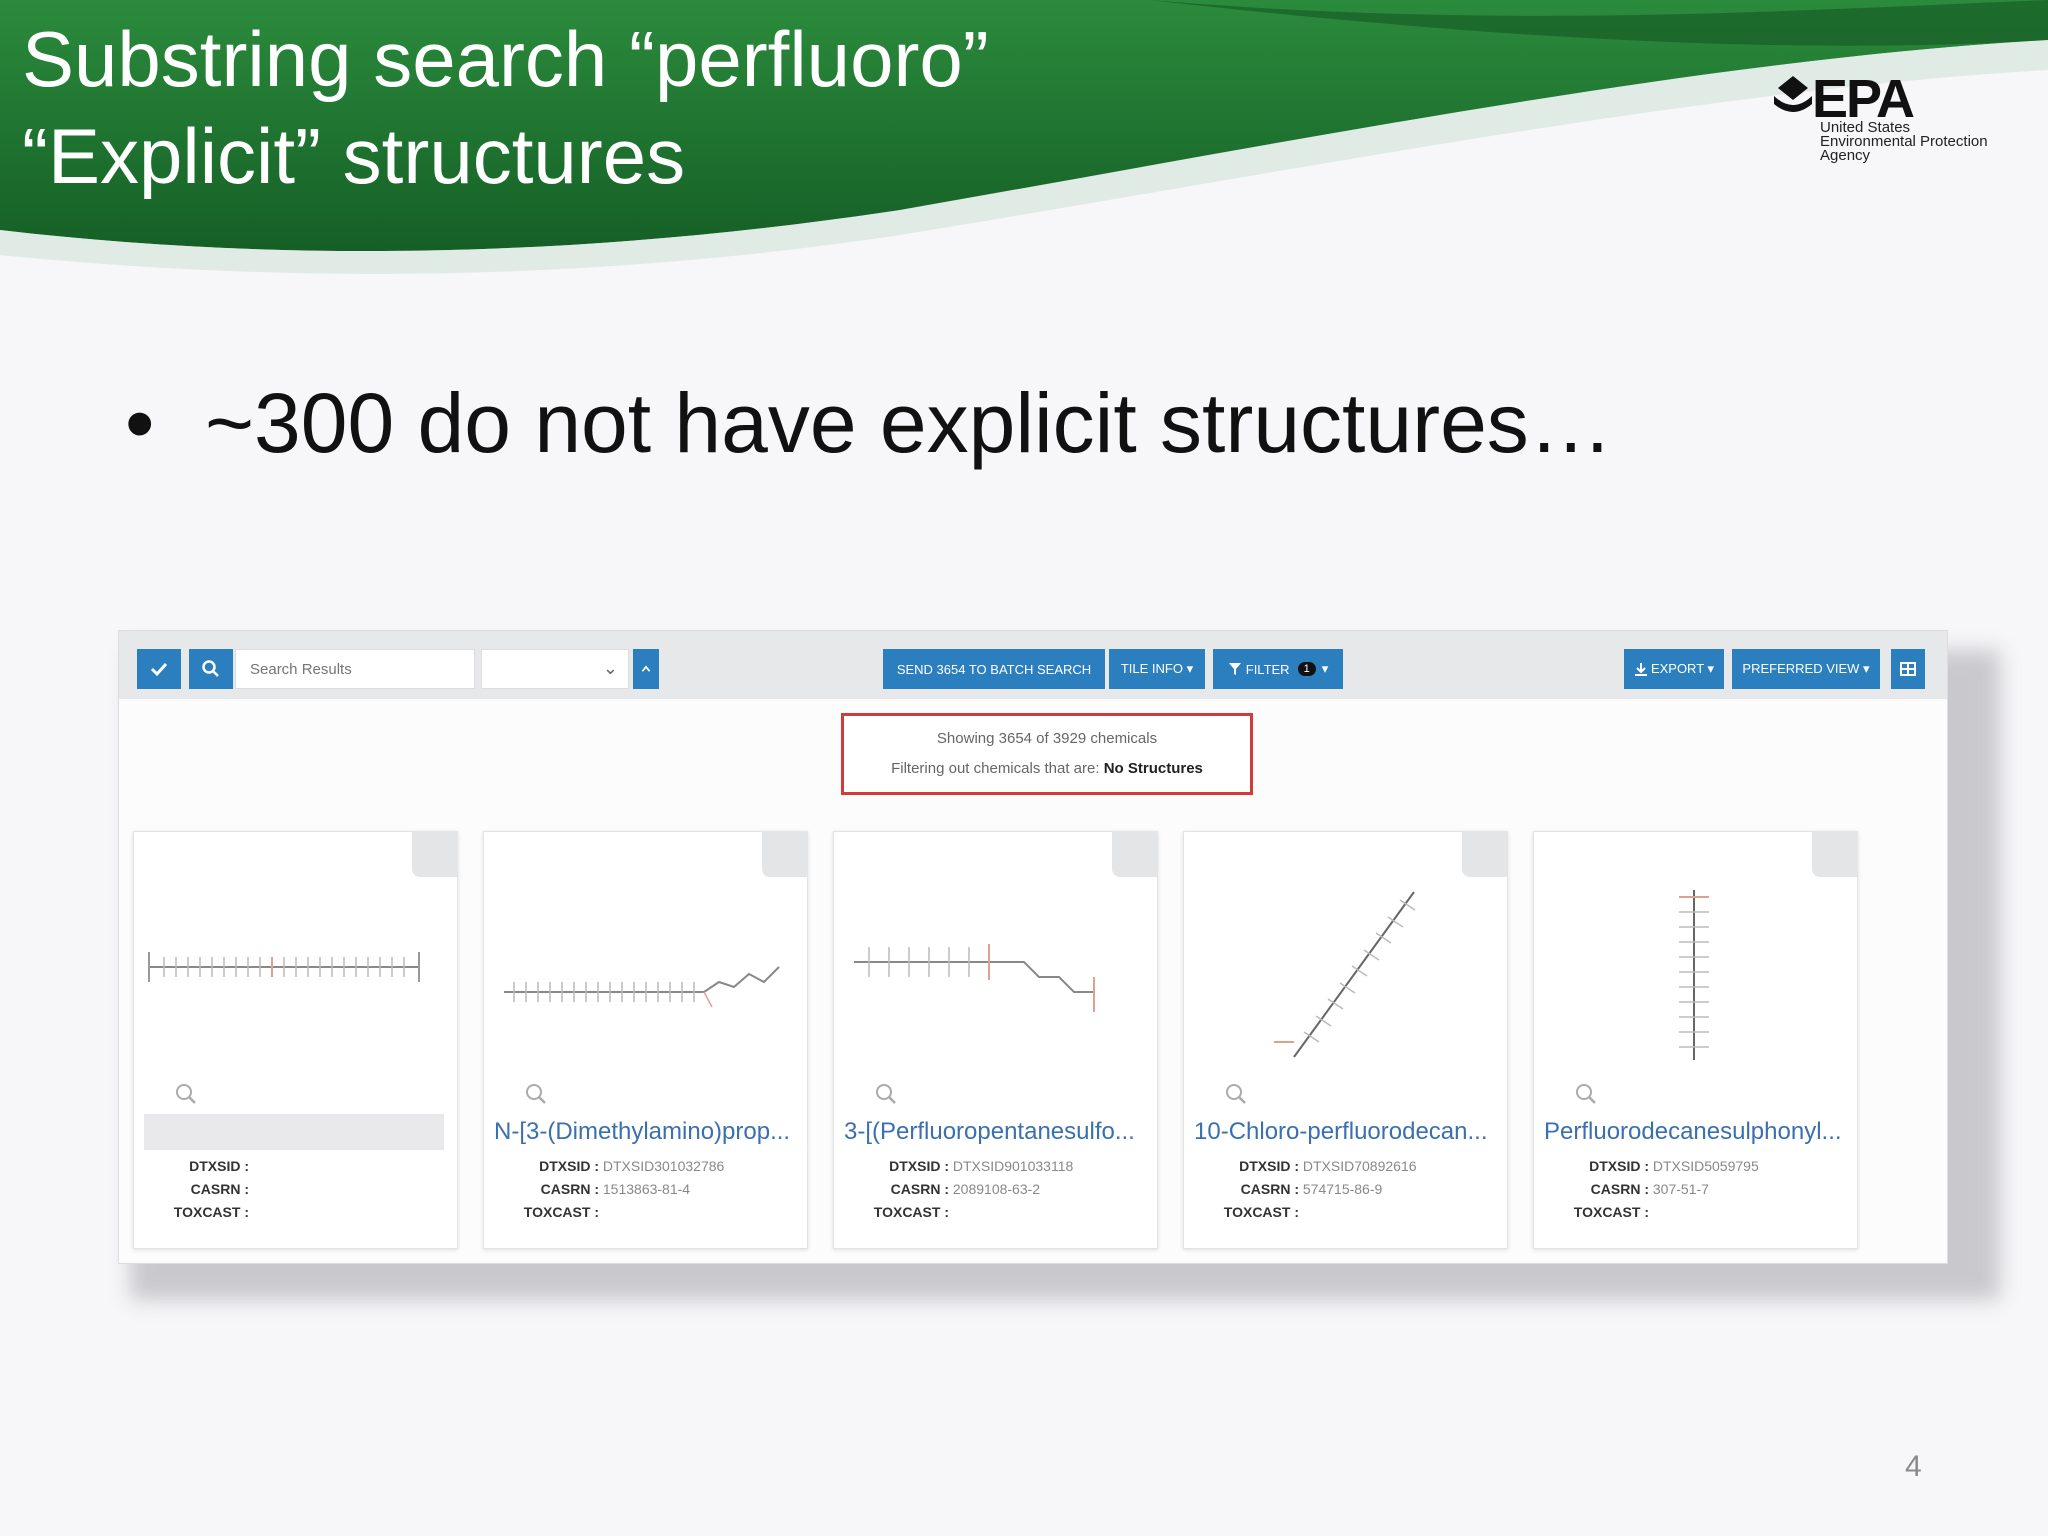 The height and width of the screenshot is (1536, 2048). I want to click on filter-description-value: No Structures, so click(1153, 768).